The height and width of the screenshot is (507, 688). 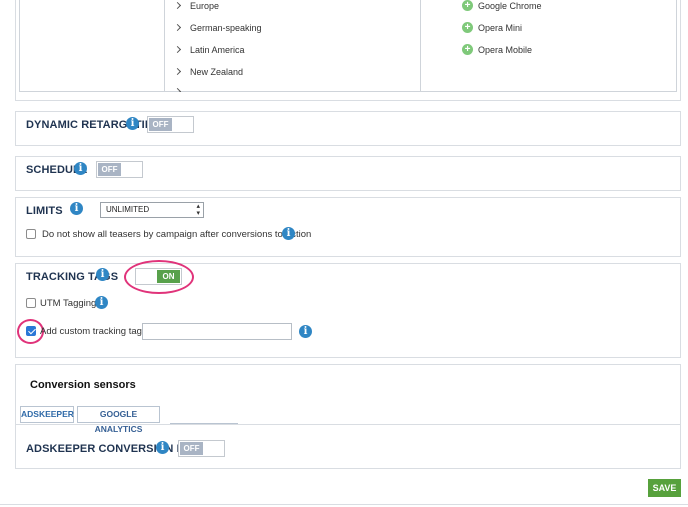 What do you see at coordinates (344, 504) in the screenshot?
I see `footer-divider` at bounding box center [344, 504].